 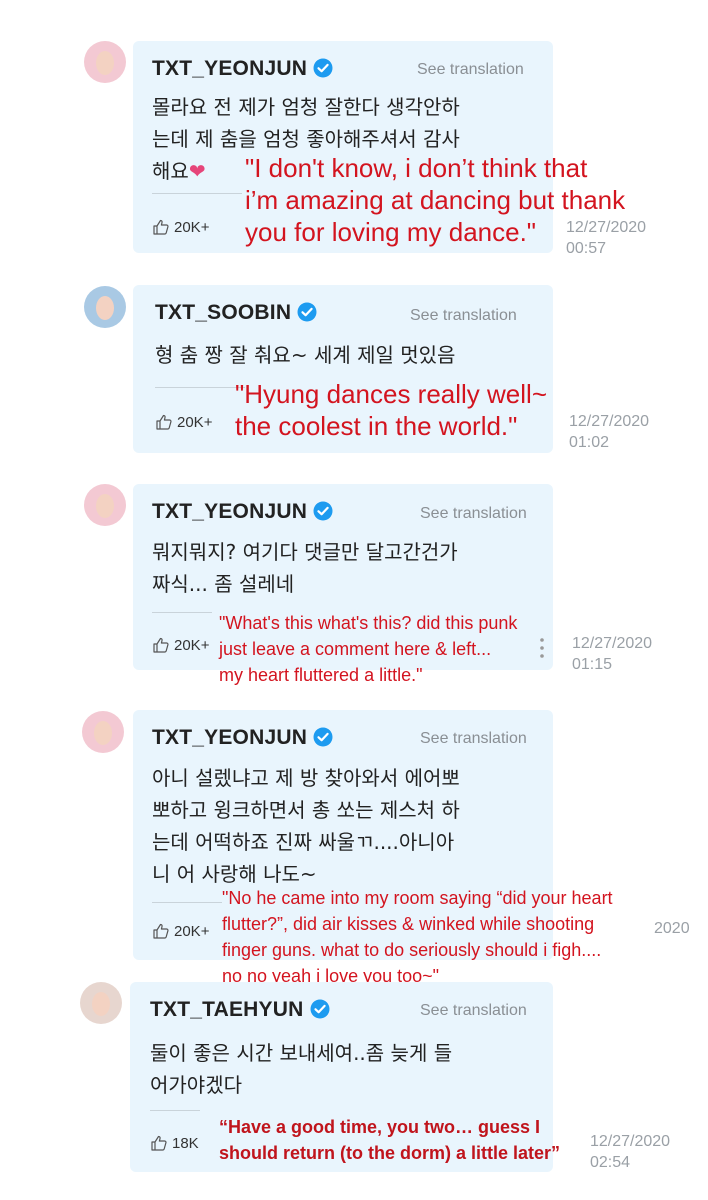 I want to click on username-text: TXT_SOOBIN, so click(x=223, y=312).